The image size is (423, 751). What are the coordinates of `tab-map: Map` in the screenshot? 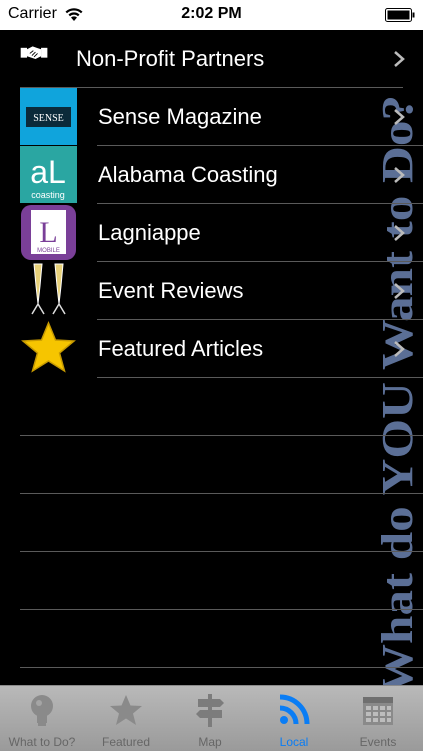 It's located at (210, 718).